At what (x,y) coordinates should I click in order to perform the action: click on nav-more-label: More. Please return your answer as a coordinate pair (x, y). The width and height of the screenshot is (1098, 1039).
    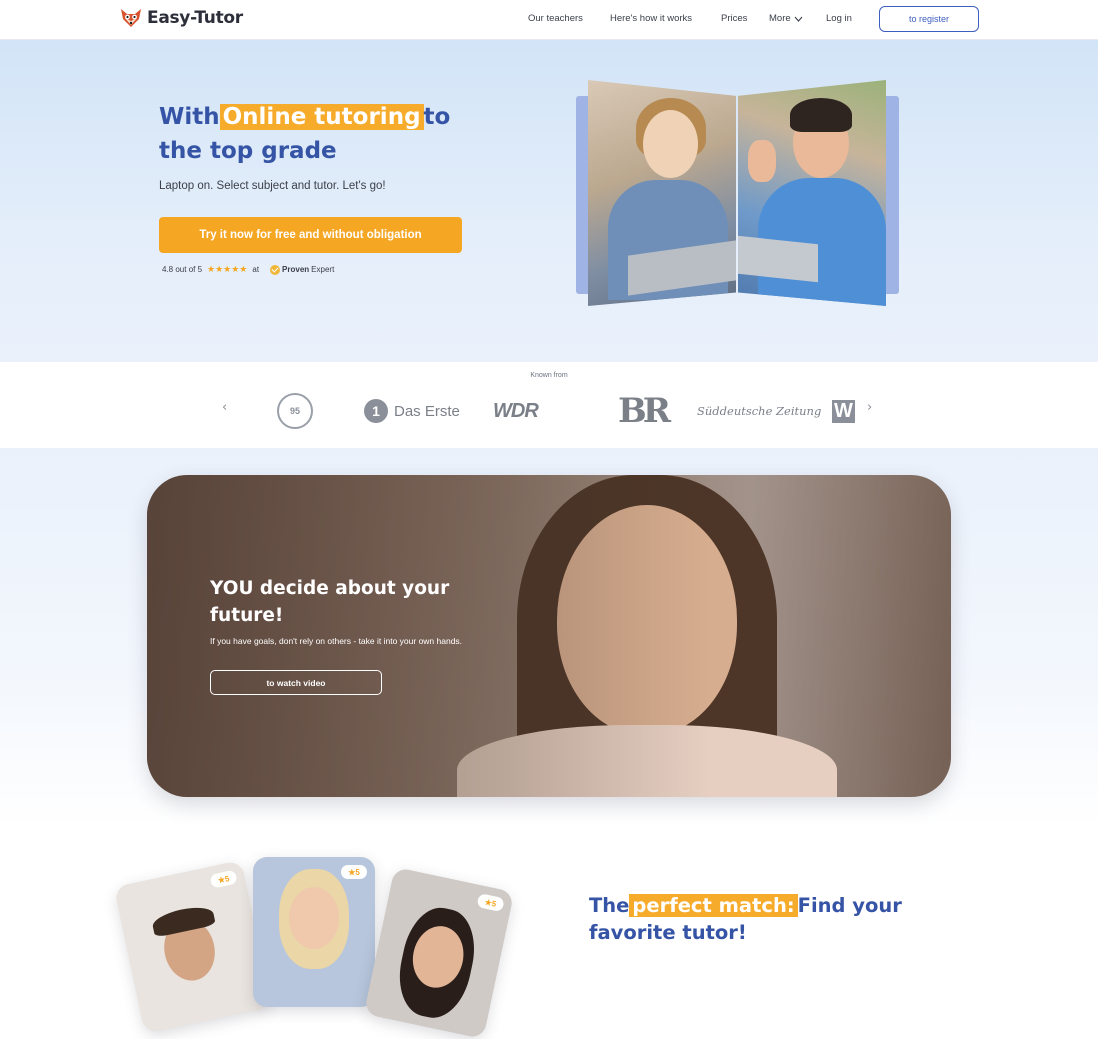
    Looking at the image, I should click on (780, 18).